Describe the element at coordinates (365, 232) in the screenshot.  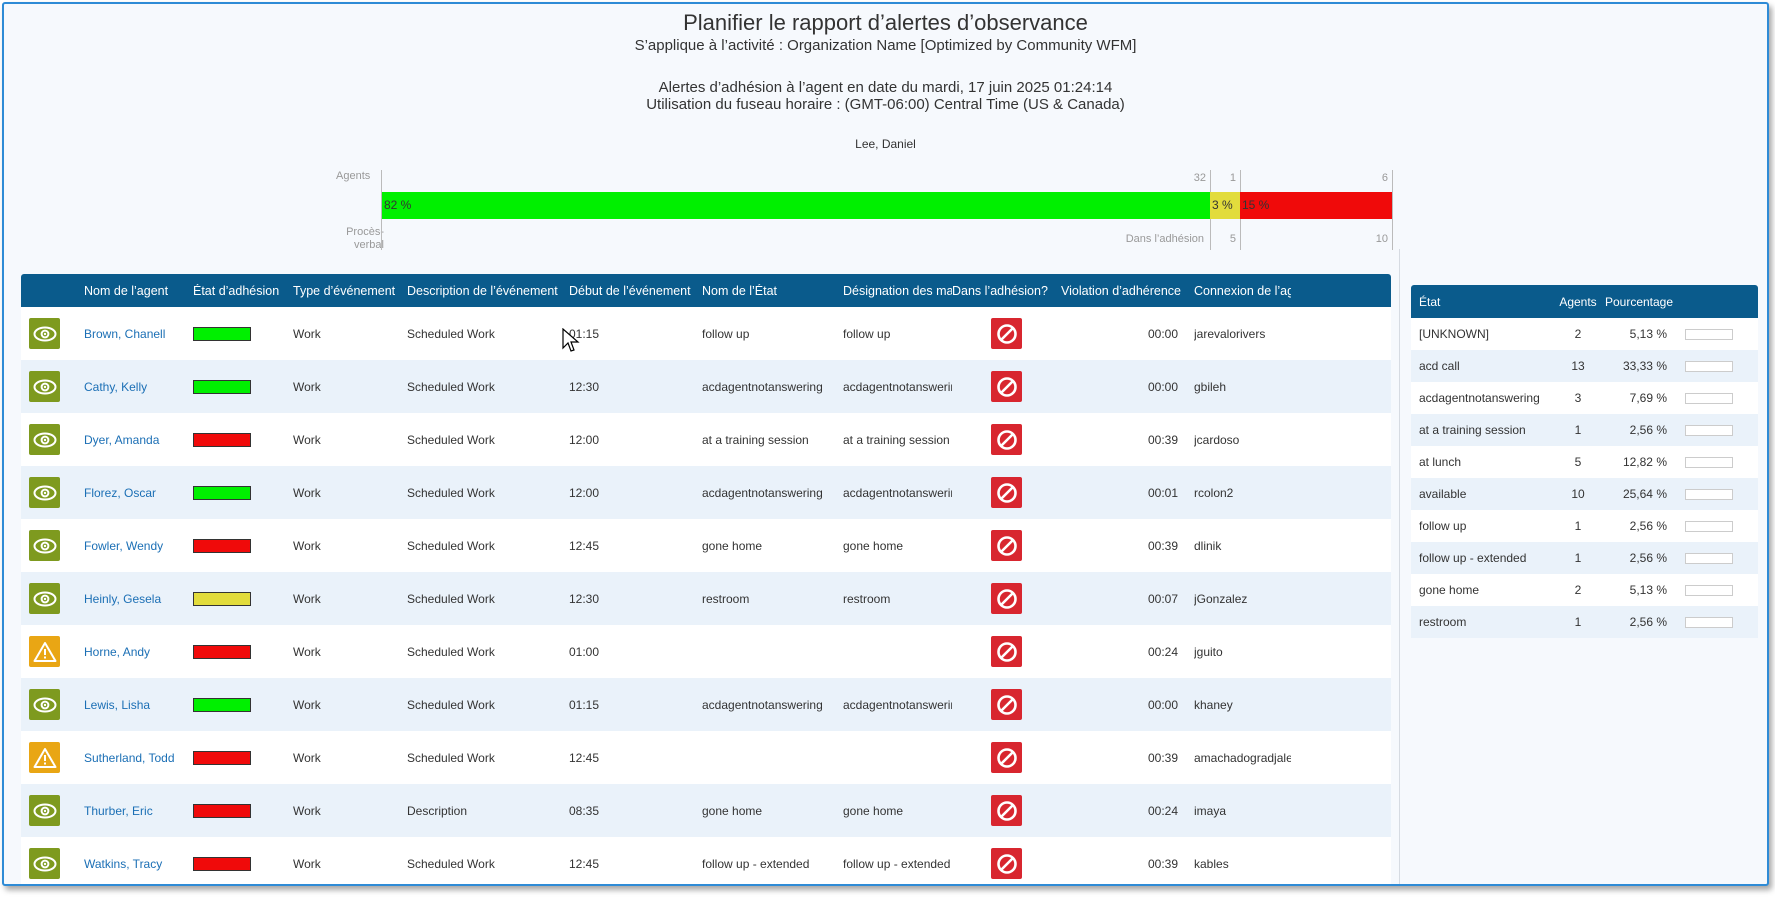
I see `proces-label-line1: Procès-` at that location.